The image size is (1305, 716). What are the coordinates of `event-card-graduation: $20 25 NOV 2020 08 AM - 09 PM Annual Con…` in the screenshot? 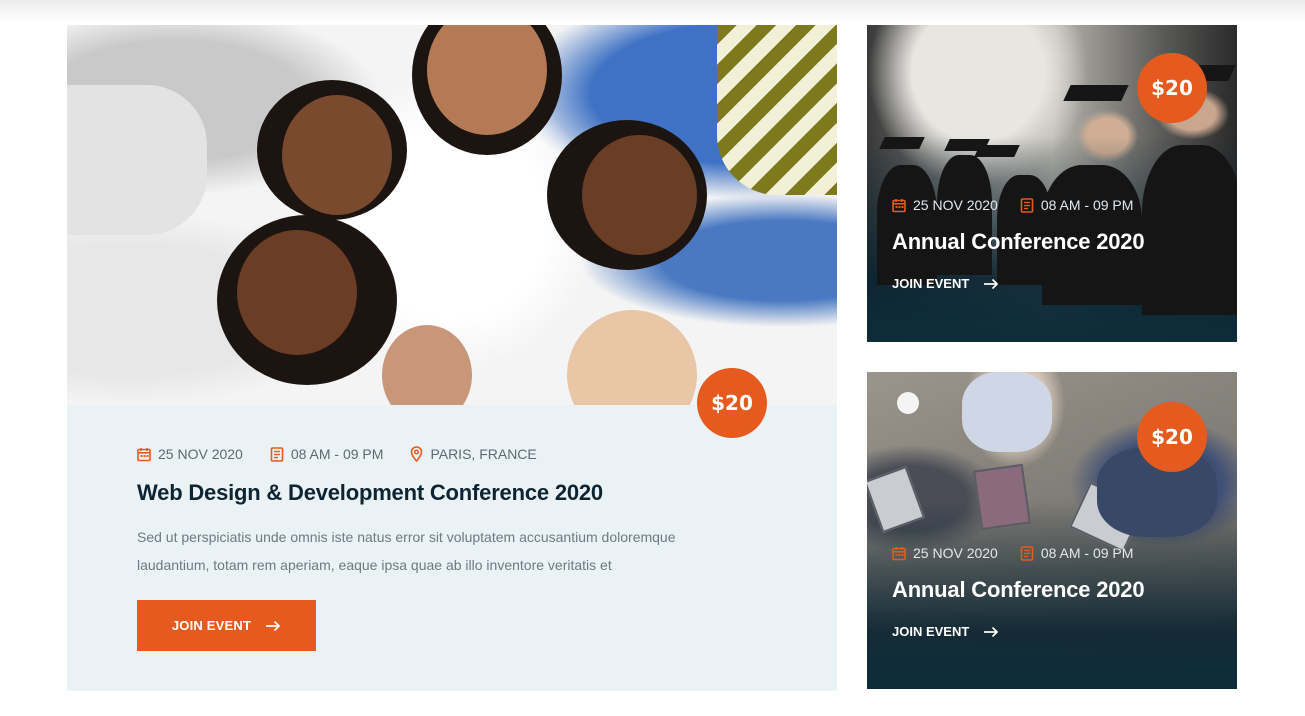 It's located at (1052, 183).